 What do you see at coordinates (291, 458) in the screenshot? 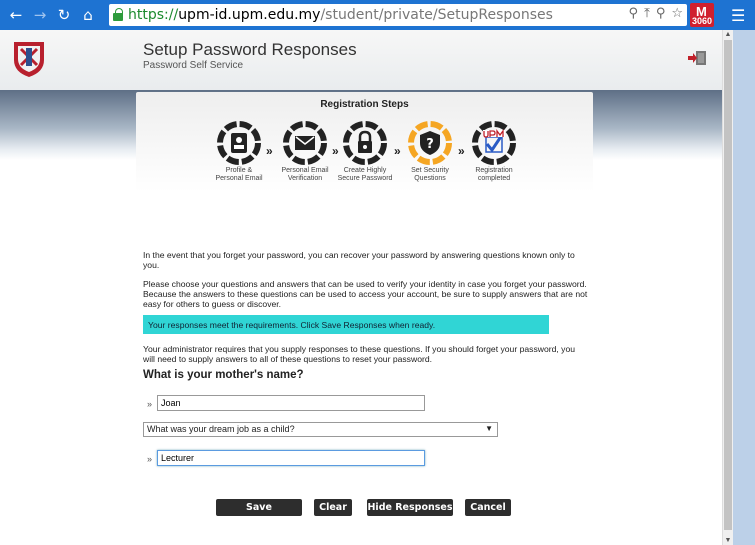
I see `answer-2-input` at bounding box center [291, 458].